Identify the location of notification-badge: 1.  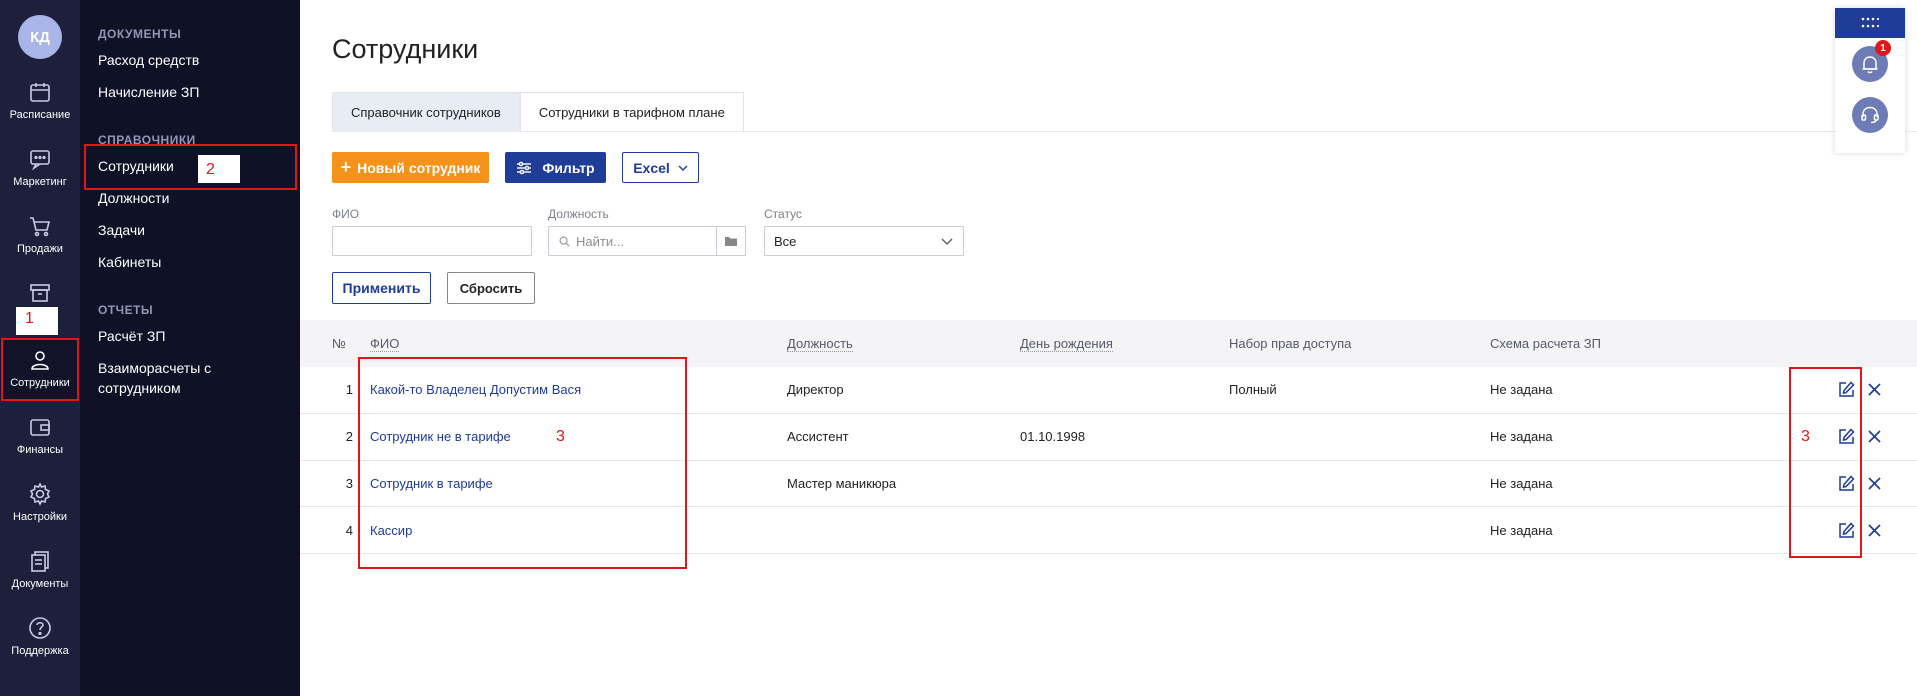
(1883, 48).